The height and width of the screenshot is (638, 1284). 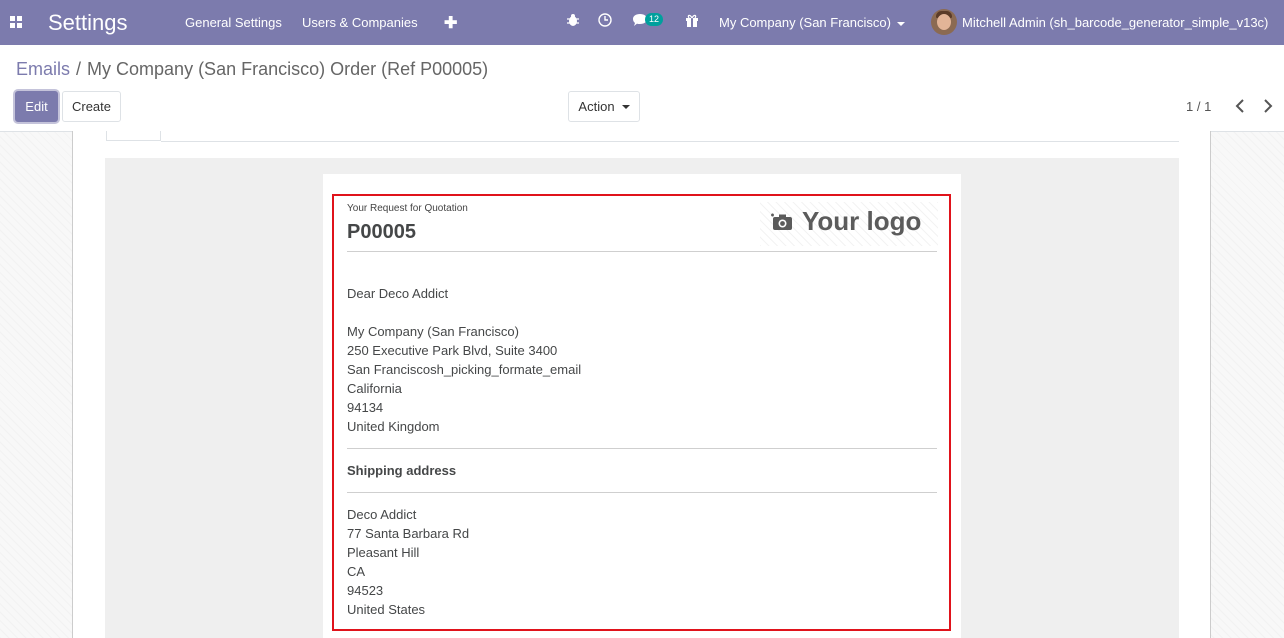 I want to click on shipping-address-line: 94523, so click(x=365, y=590).